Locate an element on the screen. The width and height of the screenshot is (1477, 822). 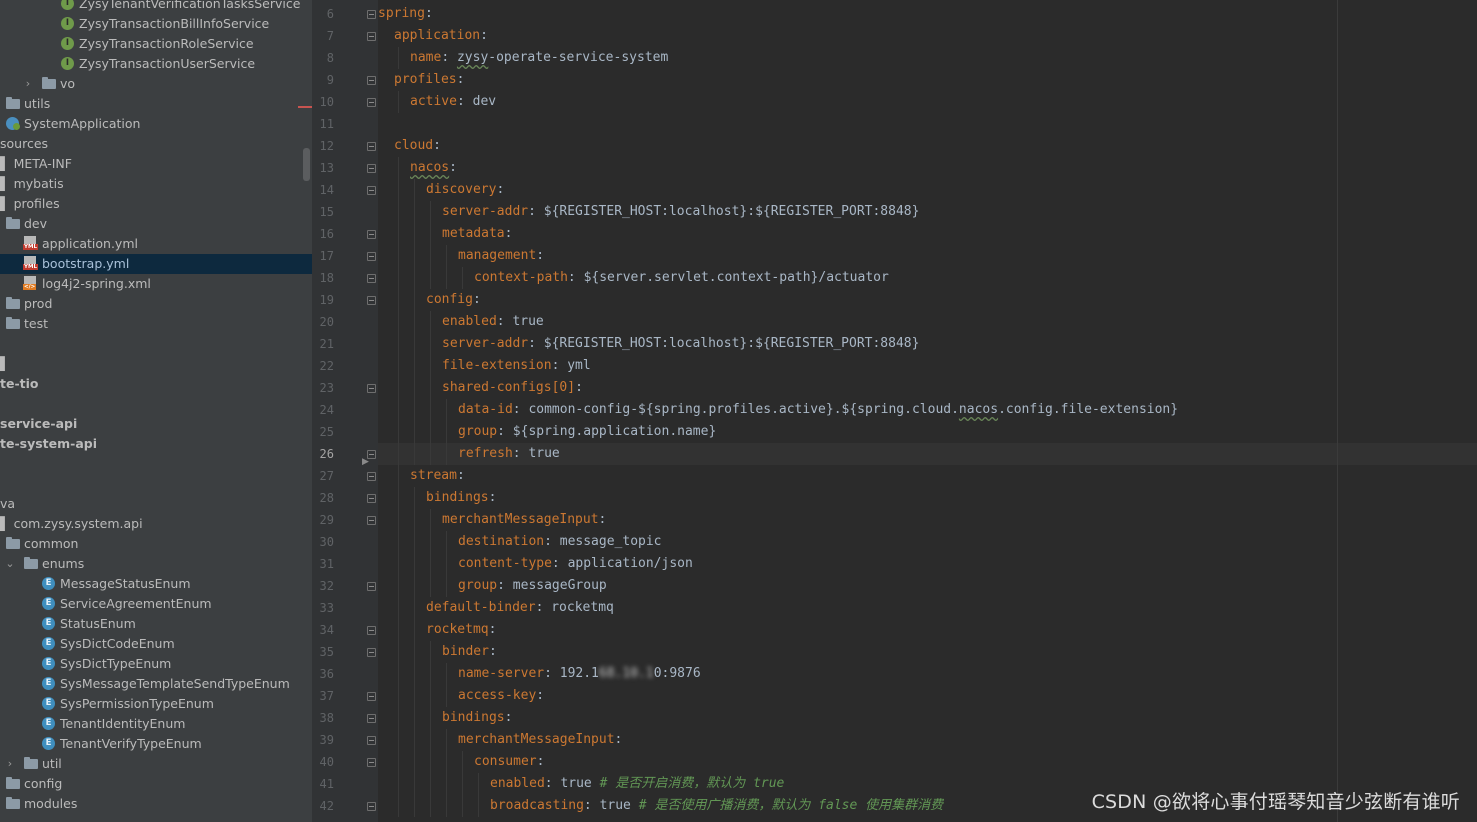
code-line-37: access-key: is located at coordinates (927, 696).